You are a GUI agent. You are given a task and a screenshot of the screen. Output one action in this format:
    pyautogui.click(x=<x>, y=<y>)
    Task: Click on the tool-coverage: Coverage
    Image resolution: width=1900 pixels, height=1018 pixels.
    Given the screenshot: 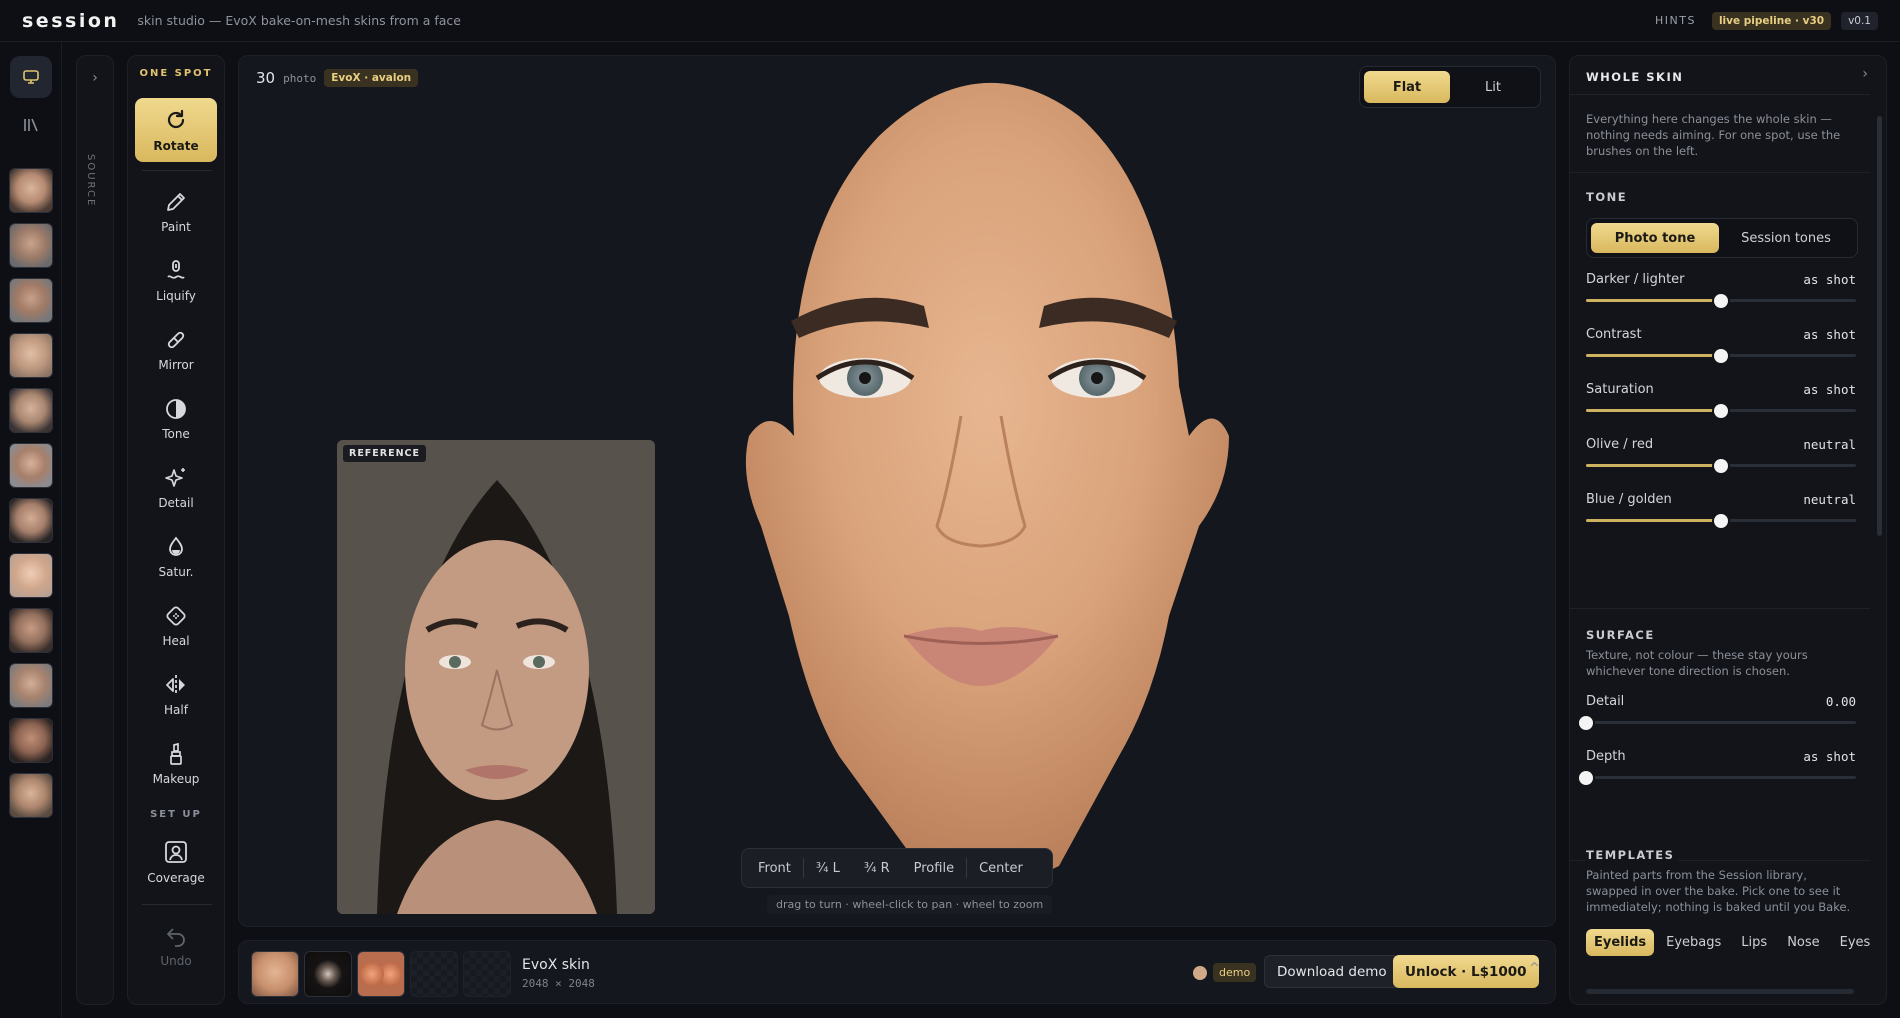 What is the action you would take?
    pyautogui.click(x=176, y=862)
    